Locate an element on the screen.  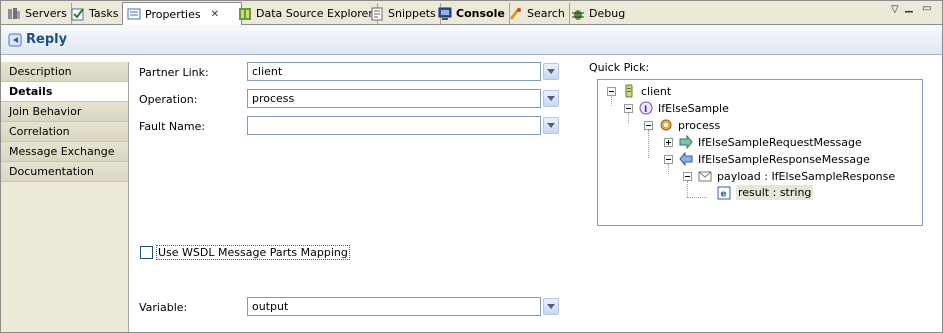
partner-link-dropdown-button is located at coordinates (551, 71).